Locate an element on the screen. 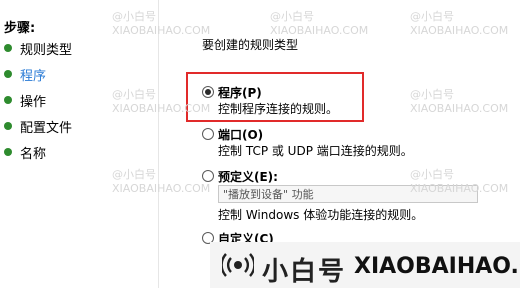 This screenshot has height=288, width=520. step-action: 操作 is located at coordinates (25, 100).